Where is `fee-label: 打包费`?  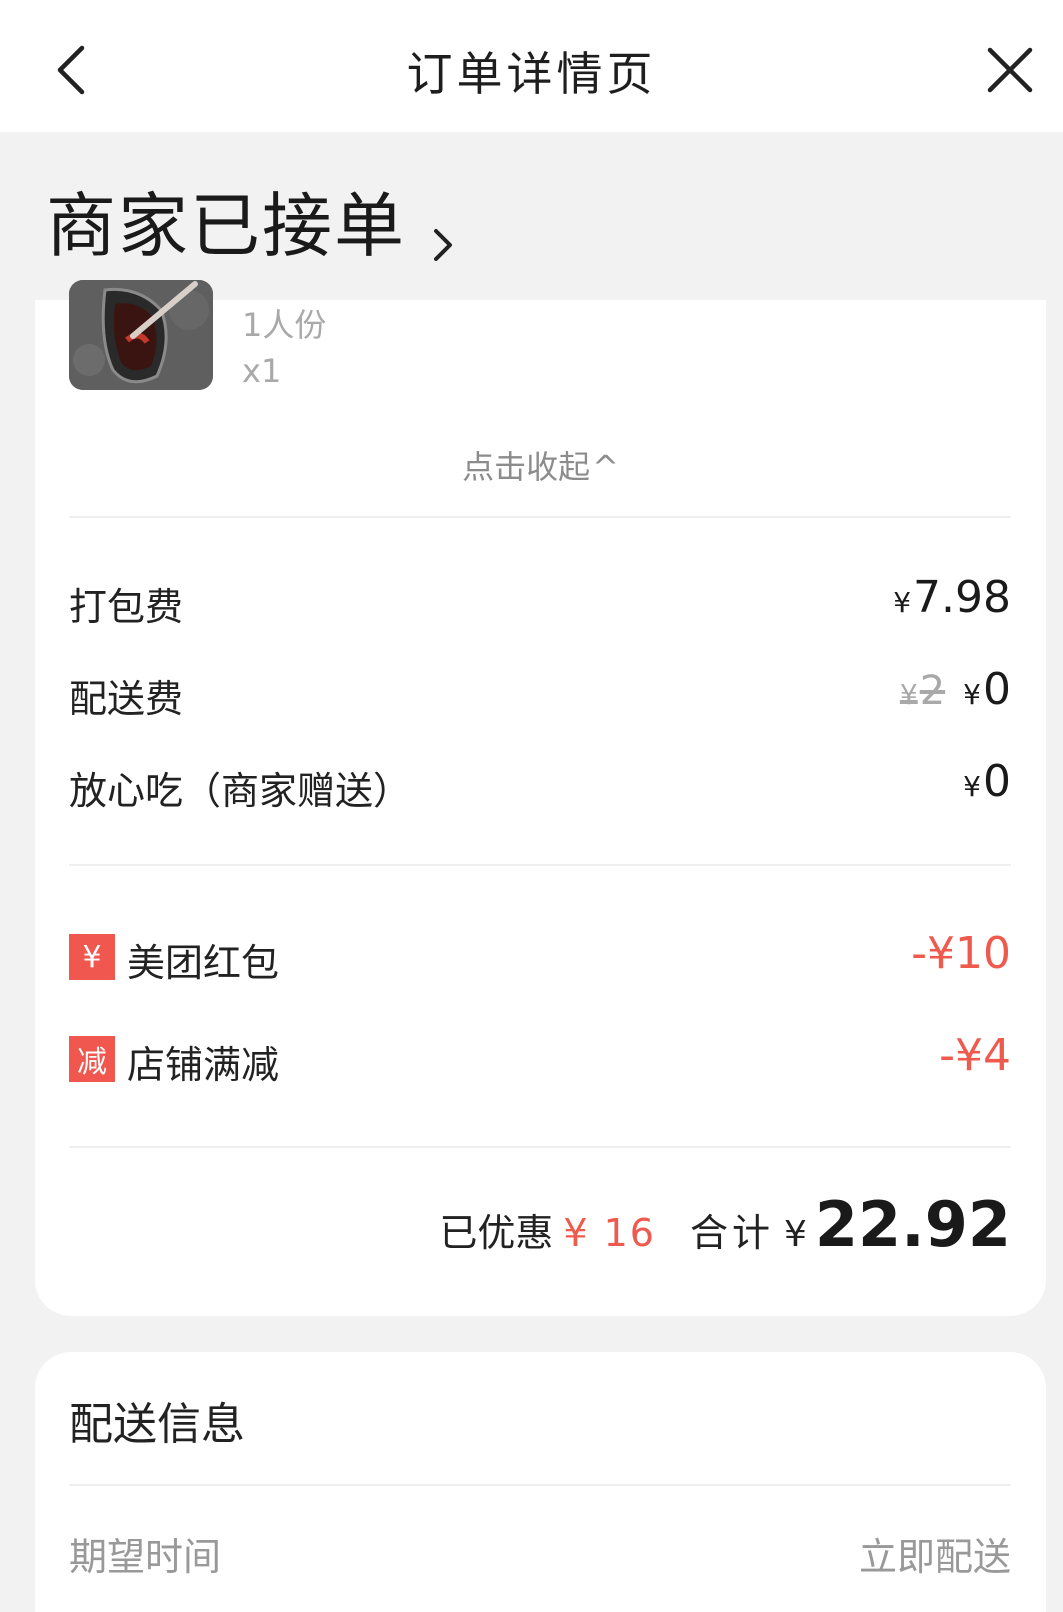
fee-label: 打包费 is located at coordinates (126, 607).